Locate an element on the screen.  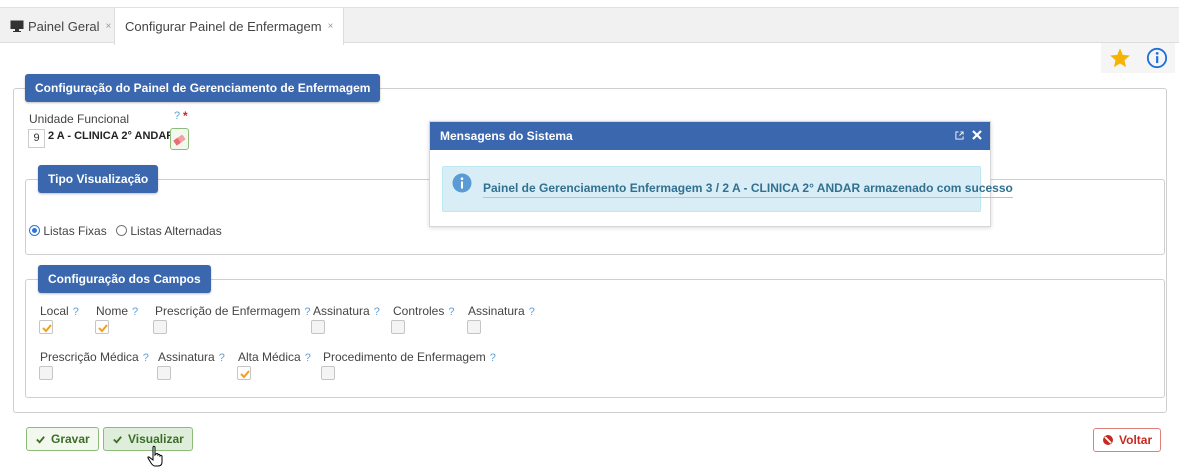
radio-unselected-icon is located at coordinates (121, 230).